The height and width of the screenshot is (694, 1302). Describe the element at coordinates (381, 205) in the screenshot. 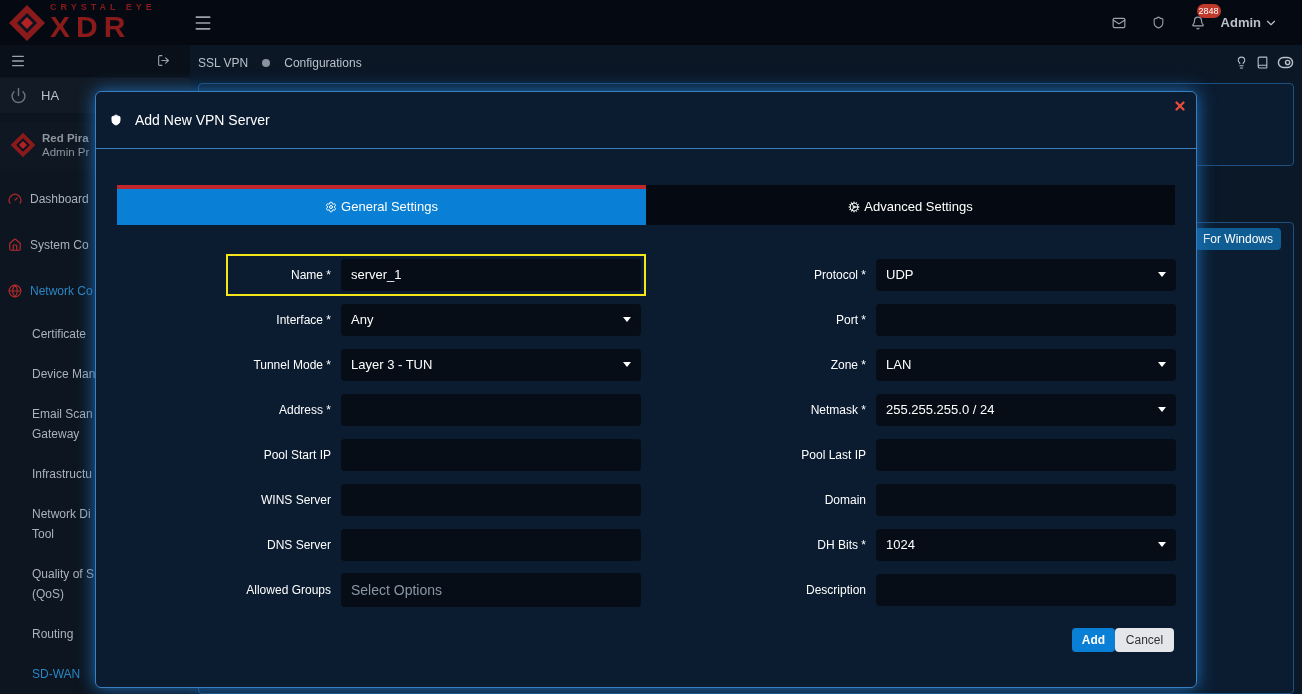

I see `tab: General Settings` at that location.